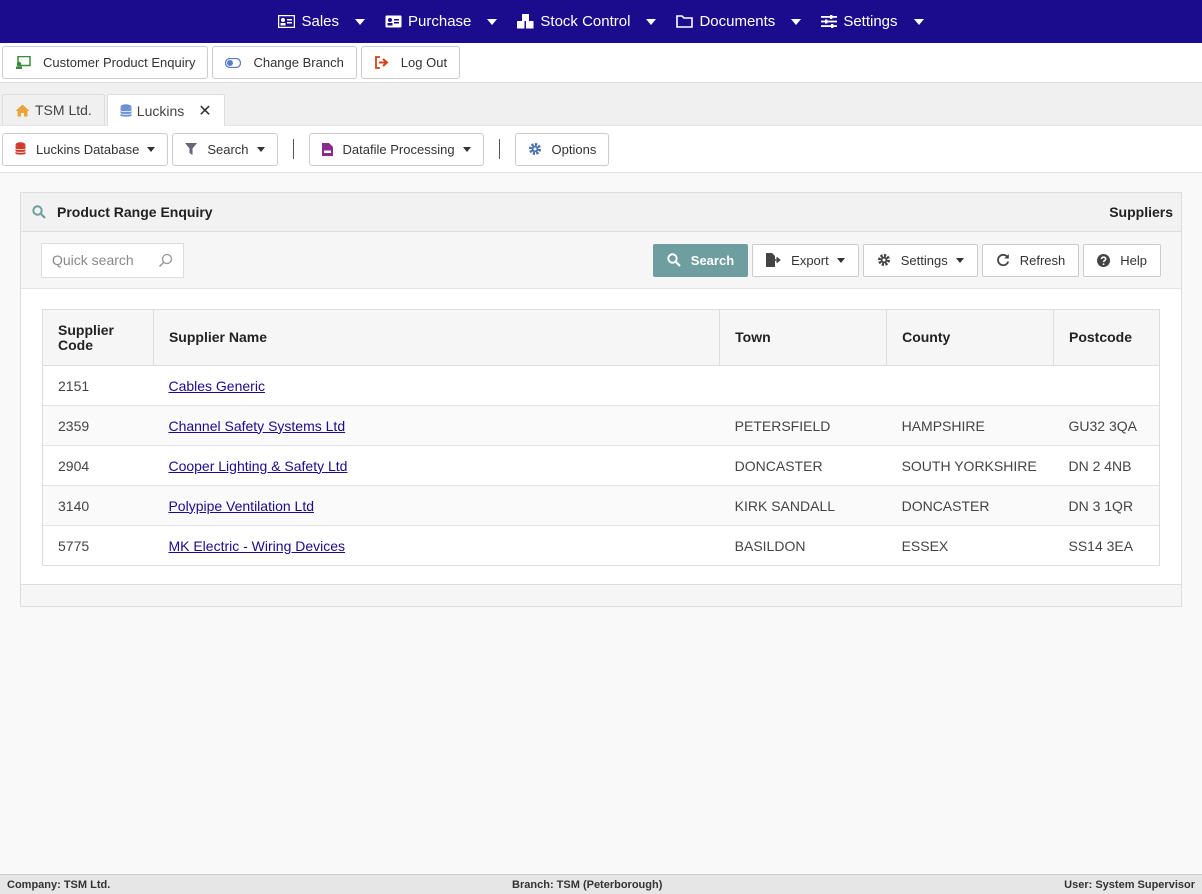 This screenshot has height=894, width=1202. Describe the element at coordinates (257, 466) in the screenshot. I see `supplier-name-link: Cooper Lighting & Safety Ltd` at that location.